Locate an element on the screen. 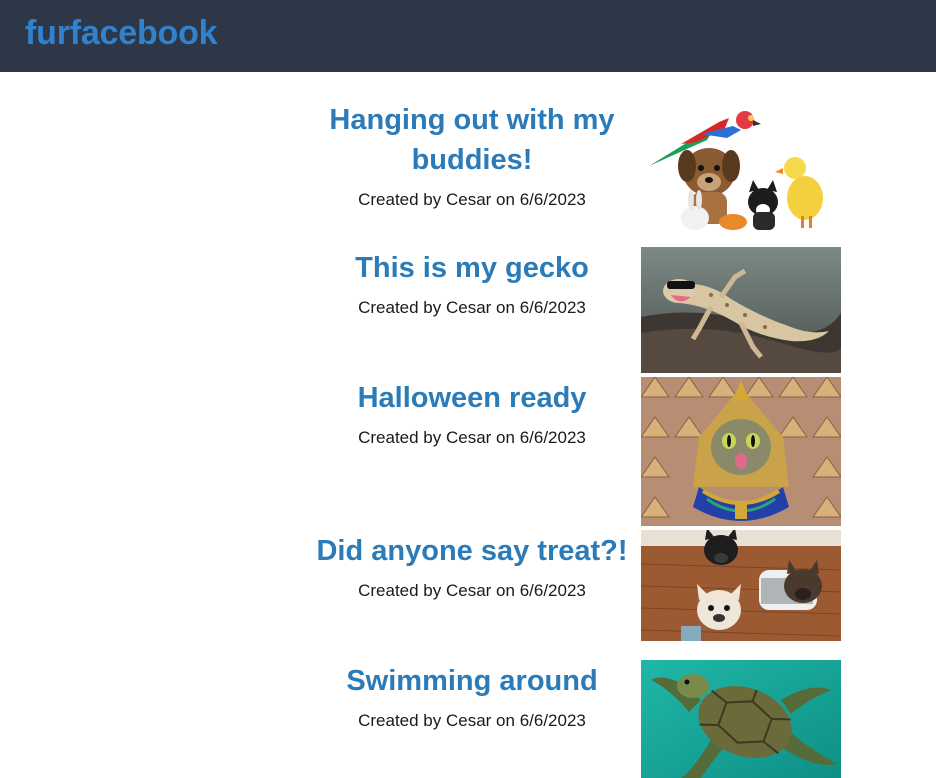 This screenshot has height=778, width=936. top-navbar: furfacebook is located at coordinates (468, 36).